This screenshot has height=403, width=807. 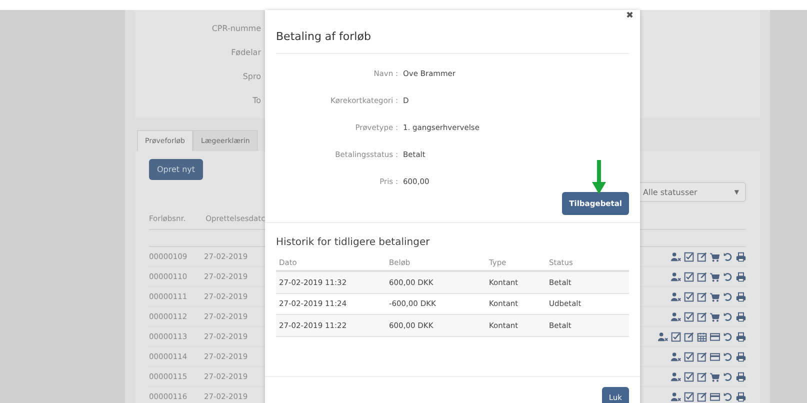 I want to click on field-label: Spro, so click(x=251, y=76).